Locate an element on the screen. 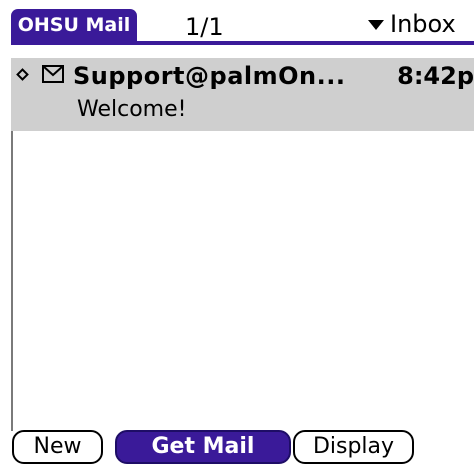  folder-picker: Inbox is located at coordinates (412, 24).